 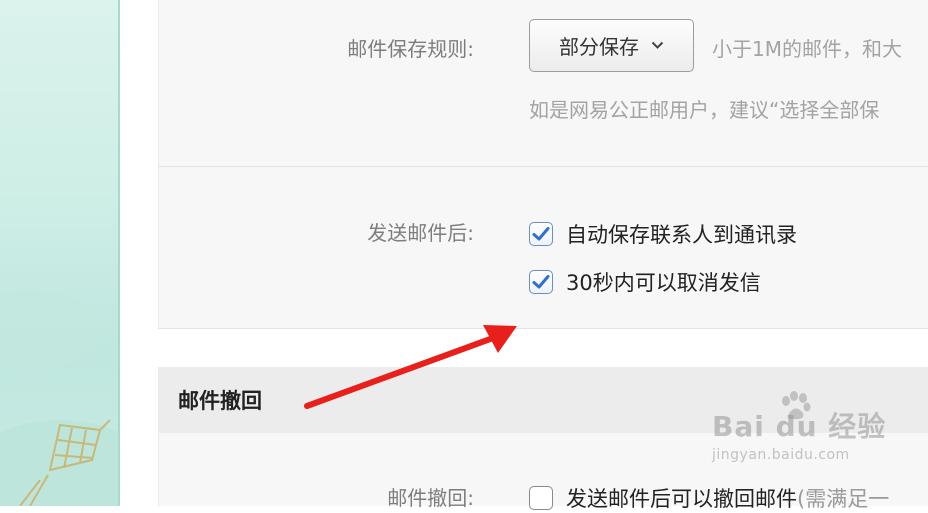 I want to click on save-rule-select: 部分保存, so click(x=611, y=45).